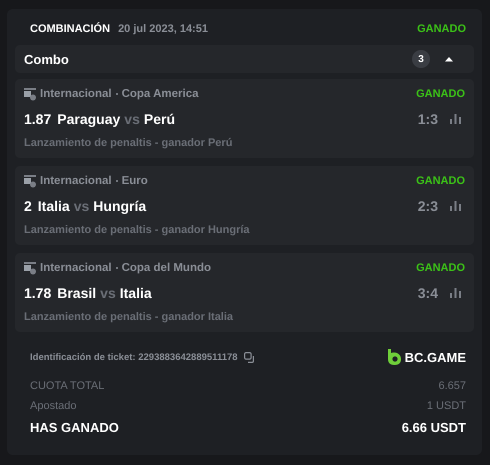 The height and width of the screenshot is (465, 490). I want to click on total-label: CUOTA TOTAL, so click(67, 386).